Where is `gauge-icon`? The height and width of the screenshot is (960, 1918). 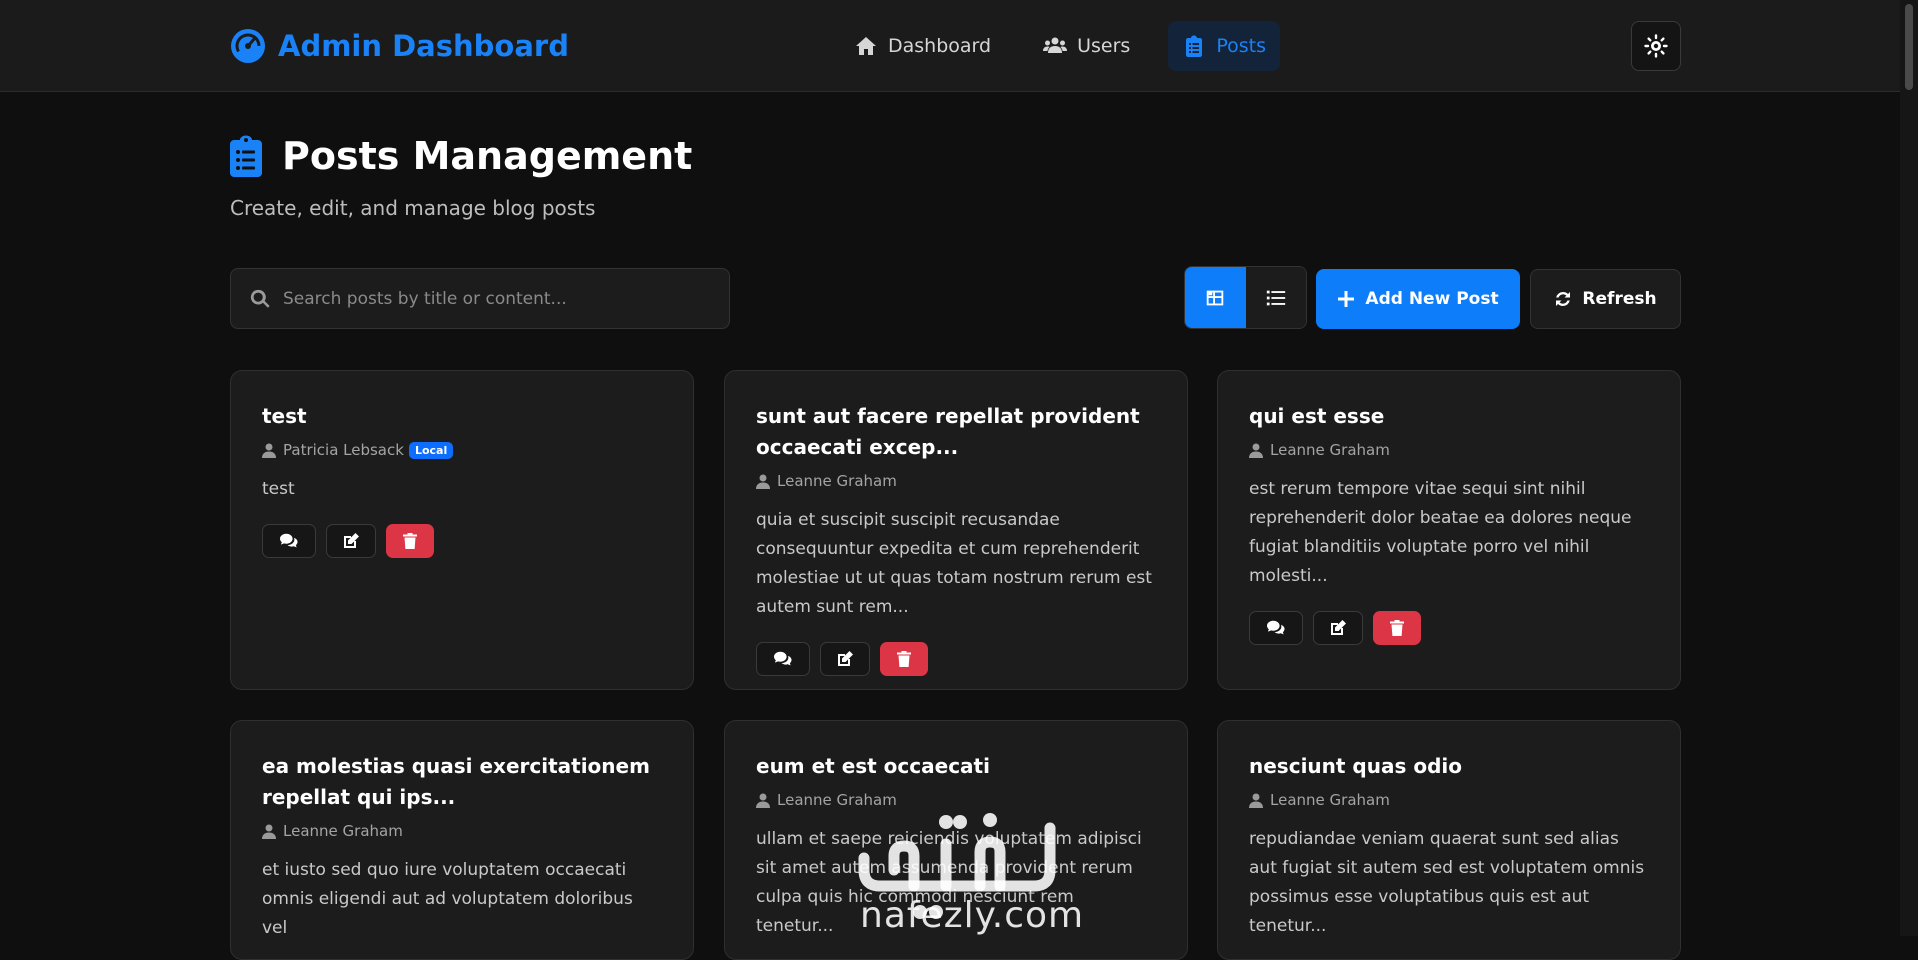
gauge-icon is located at coordinates (248, 46).